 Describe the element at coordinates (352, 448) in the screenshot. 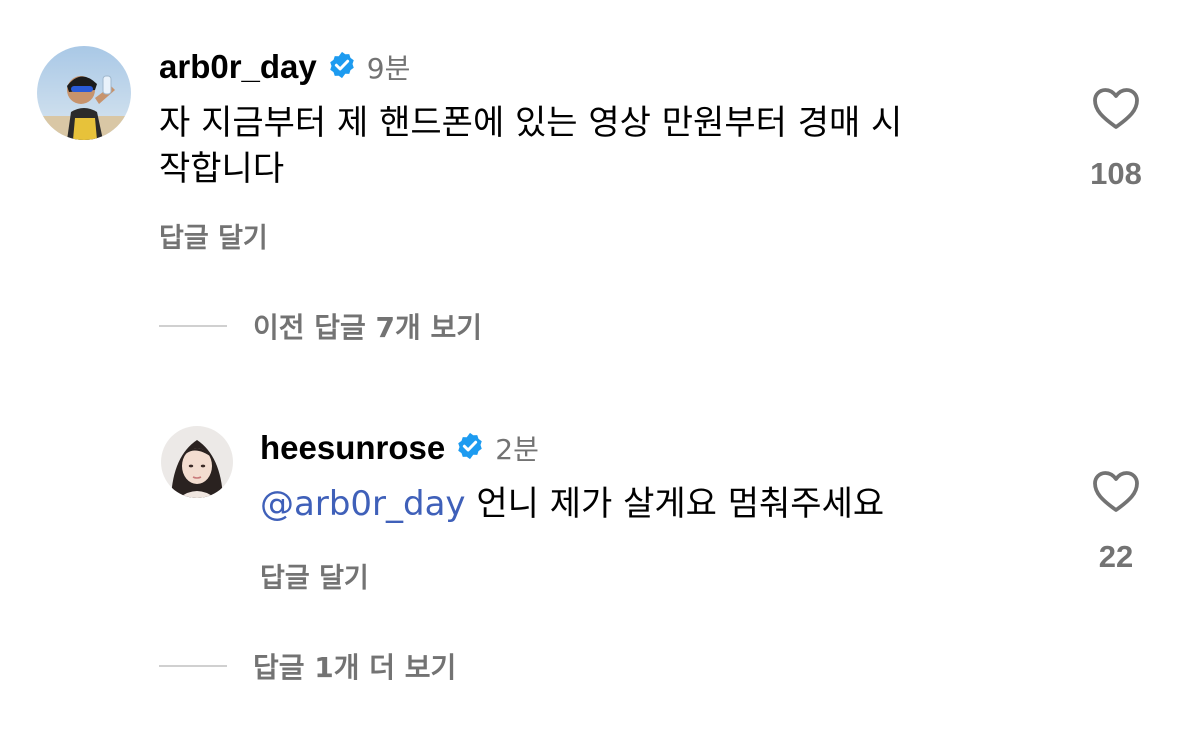

I see `username: heesunrose` at that location.